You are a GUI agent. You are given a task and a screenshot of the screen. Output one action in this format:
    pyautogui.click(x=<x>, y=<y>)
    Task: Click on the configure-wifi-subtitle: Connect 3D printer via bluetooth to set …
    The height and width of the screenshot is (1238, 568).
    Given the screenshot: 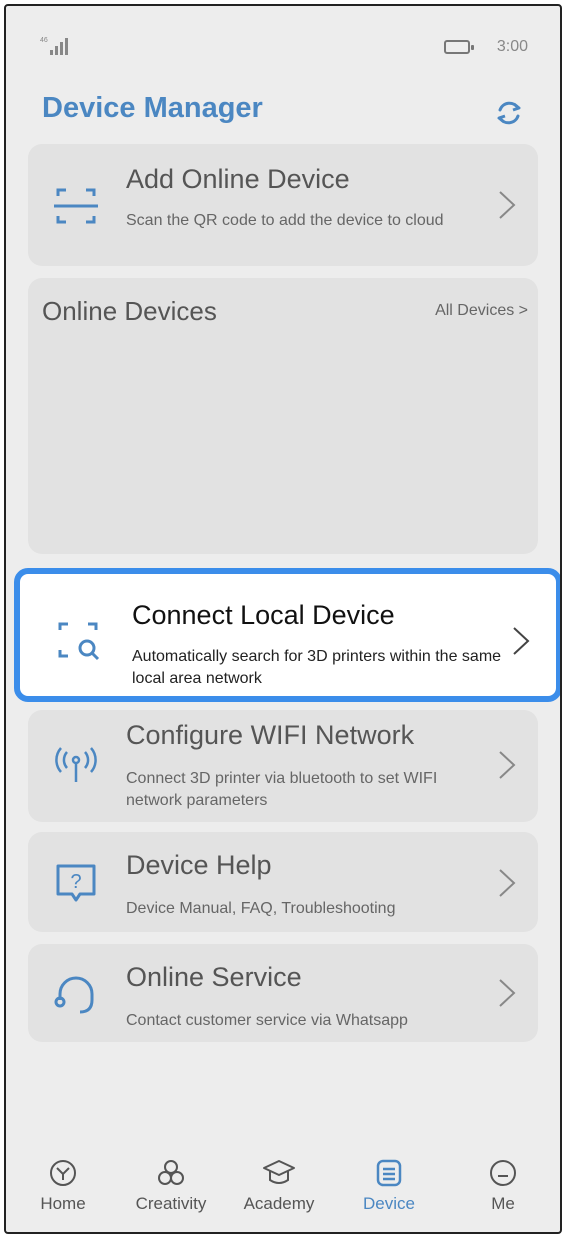 What is the action you would take?
    pyautogui.click(x=282, y=789)
    